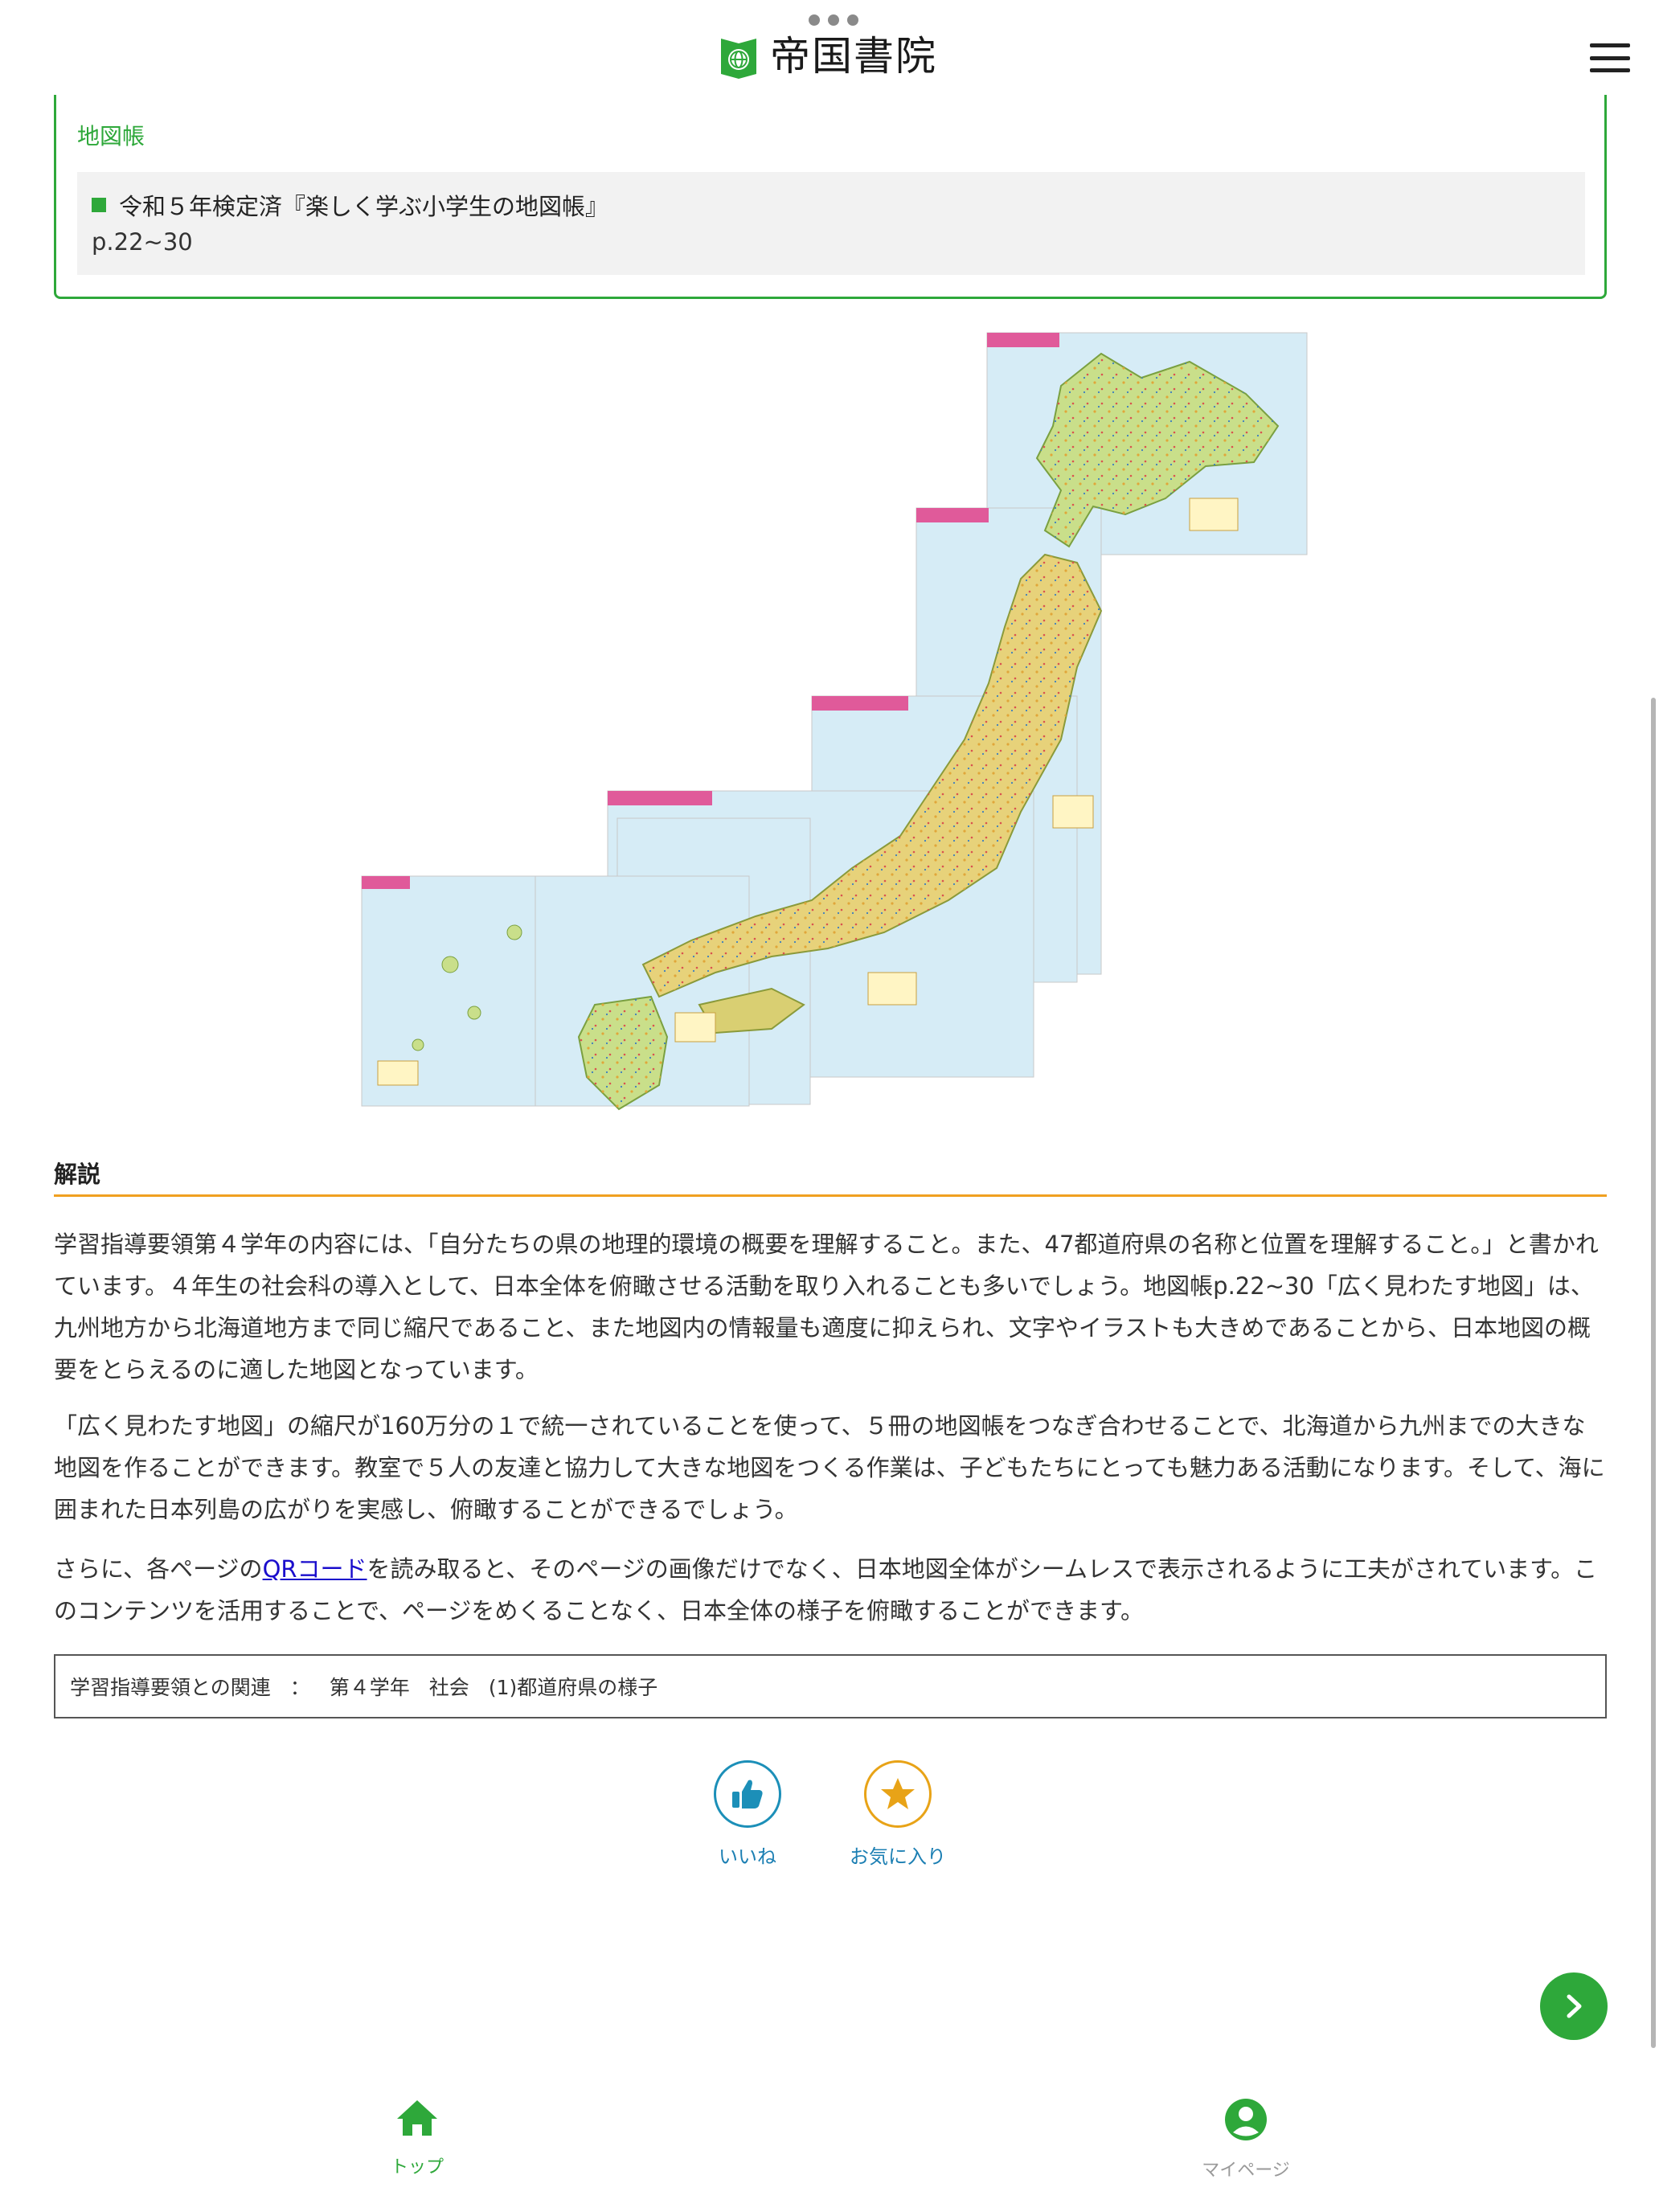 The image size is (1659, 2212). I want to click on material-name: 令和５年検定済『楽しく学ぶ小学生の地図帳』, so click(364, 206).